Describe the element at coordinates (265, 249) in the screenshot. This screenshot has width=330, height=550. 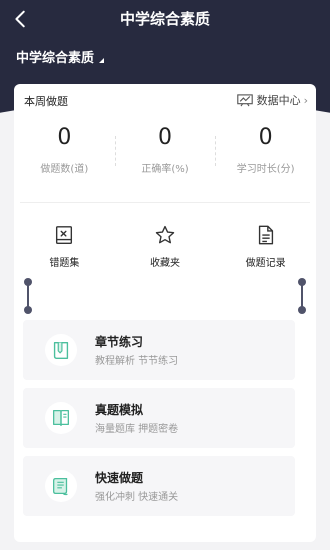
I see `tool-records: 做题记录` at that location.